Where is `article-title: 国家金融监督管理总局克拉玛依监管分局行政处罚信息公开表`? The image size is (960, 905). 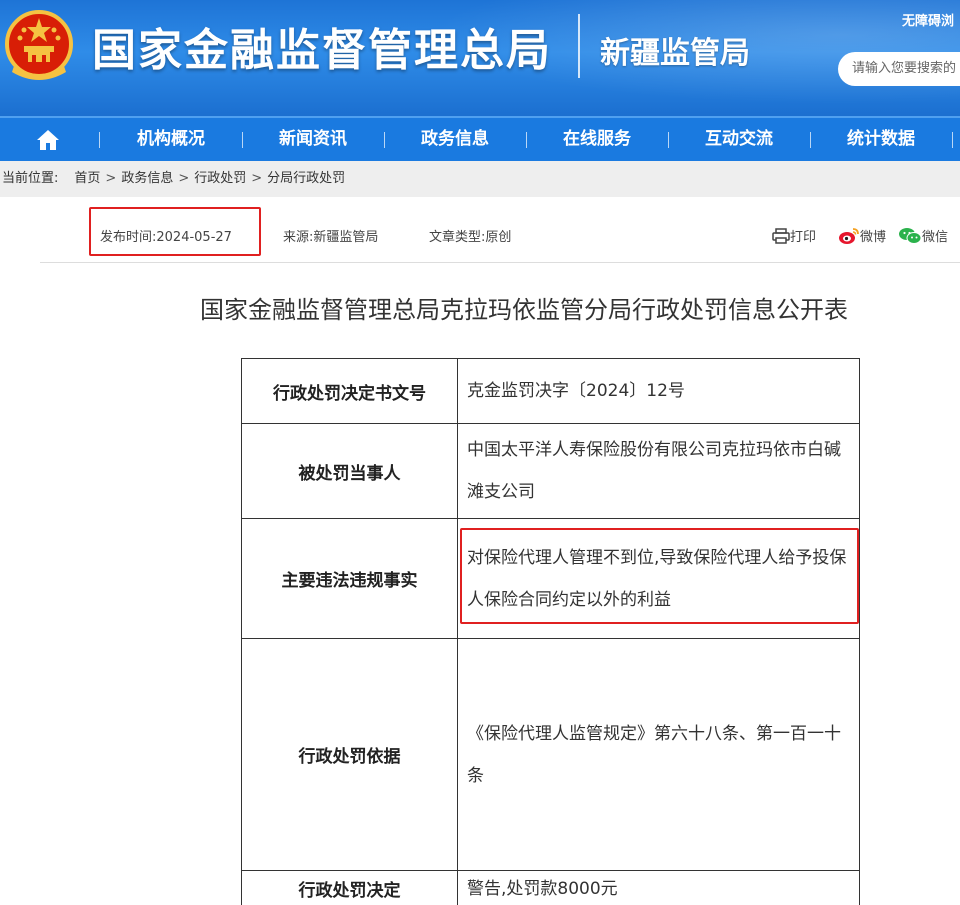
article-title: 国家金融监督管理总局克拉玛依监管分局行政处罚信息公开表 is located at coordinates (524, 310).